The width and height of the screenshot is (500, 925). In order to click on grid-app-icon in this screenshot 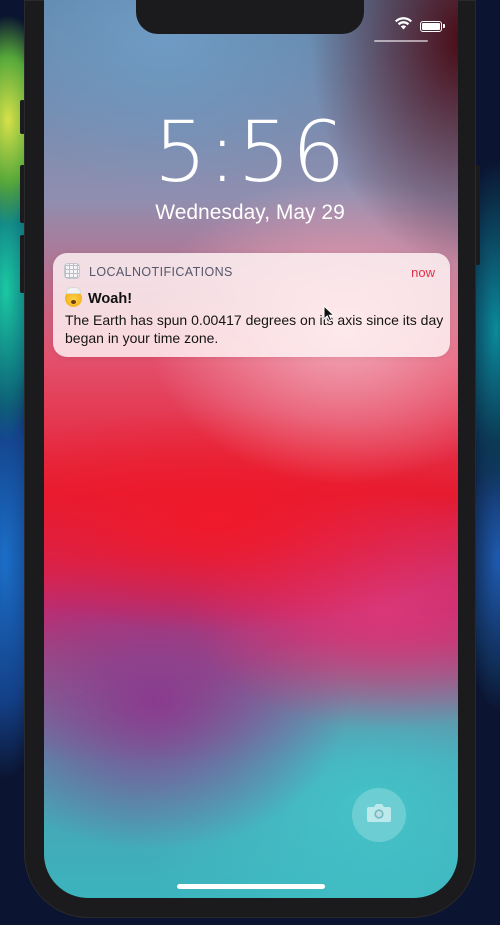, I will do `click(72, 271)`.